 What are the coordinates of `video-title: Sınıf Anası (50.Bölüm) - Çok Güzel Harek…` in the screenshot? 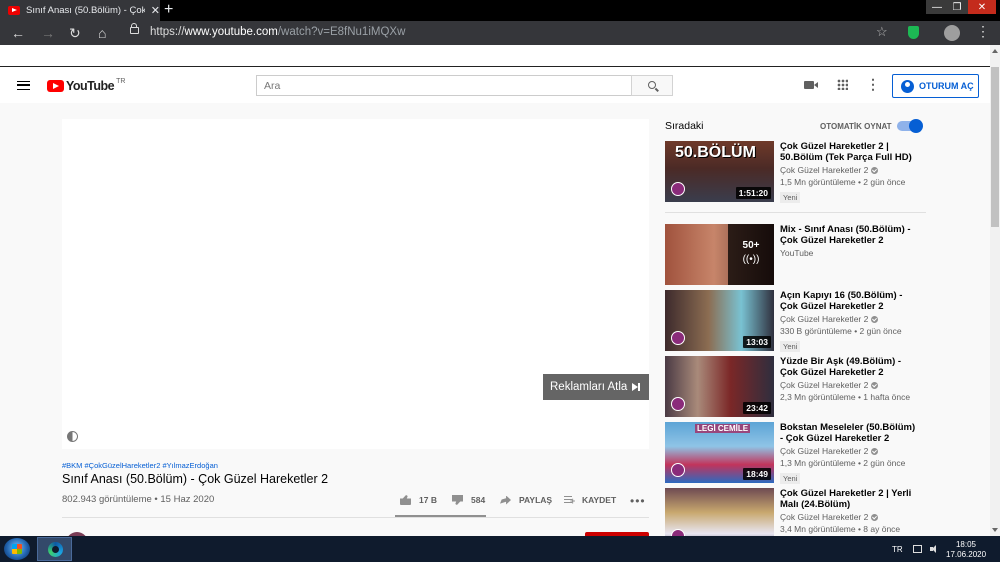 It's located at (195, 479).